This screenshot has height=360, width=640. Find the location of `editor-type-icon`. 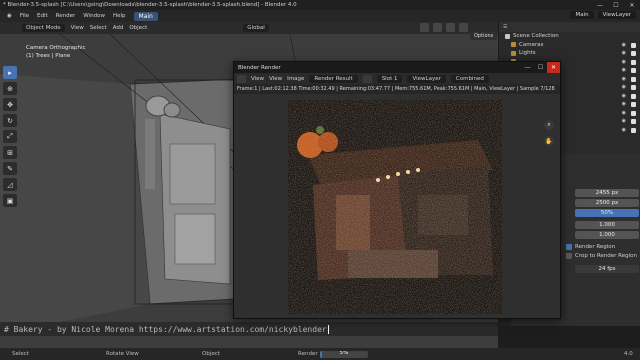

editor-type-icon is located at coordinates (241, 78).